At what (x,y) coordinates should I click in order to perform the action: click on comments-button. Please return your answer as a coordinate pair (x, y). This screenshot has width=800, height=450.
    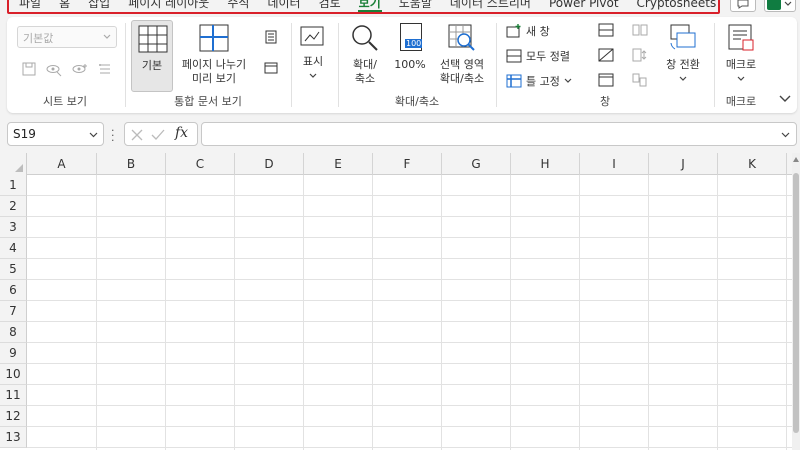
    Looking at the image, I should click on (743, 6).